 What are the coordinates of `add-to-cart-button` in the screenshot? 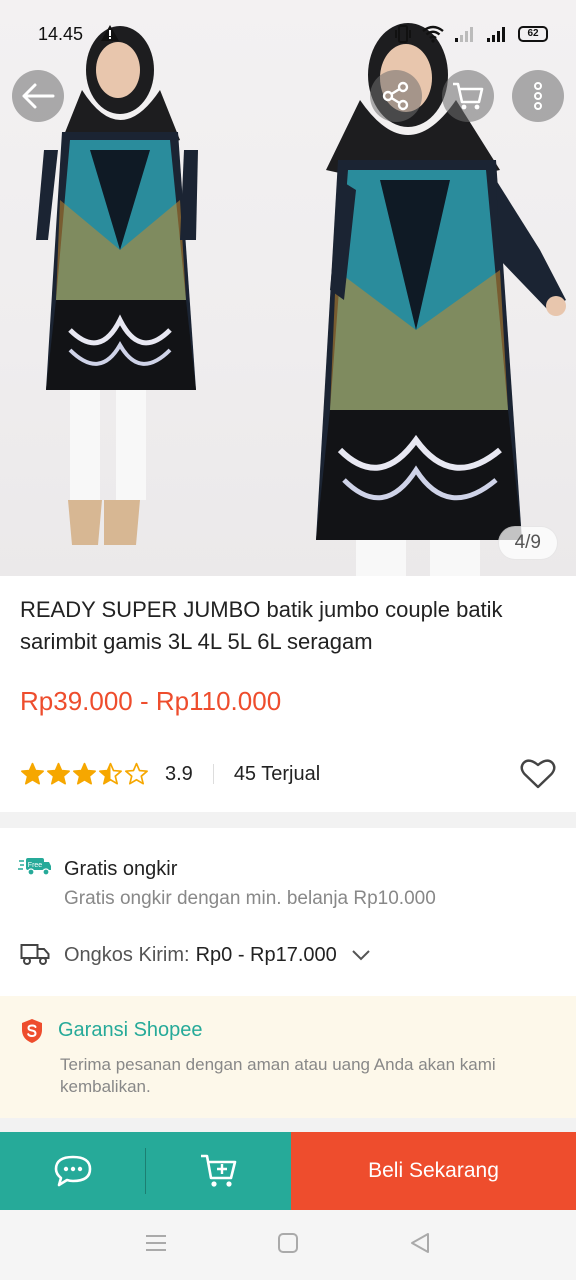 It's located at (218, 1171).